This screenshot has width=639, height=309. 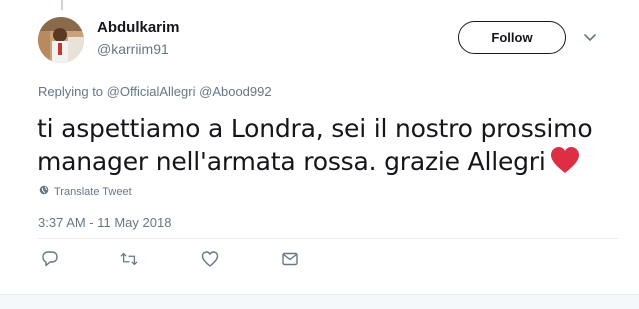 I want to click on reply-context: Replying to @OfficialAllegri @Abood992, so click(x=155, y=91).